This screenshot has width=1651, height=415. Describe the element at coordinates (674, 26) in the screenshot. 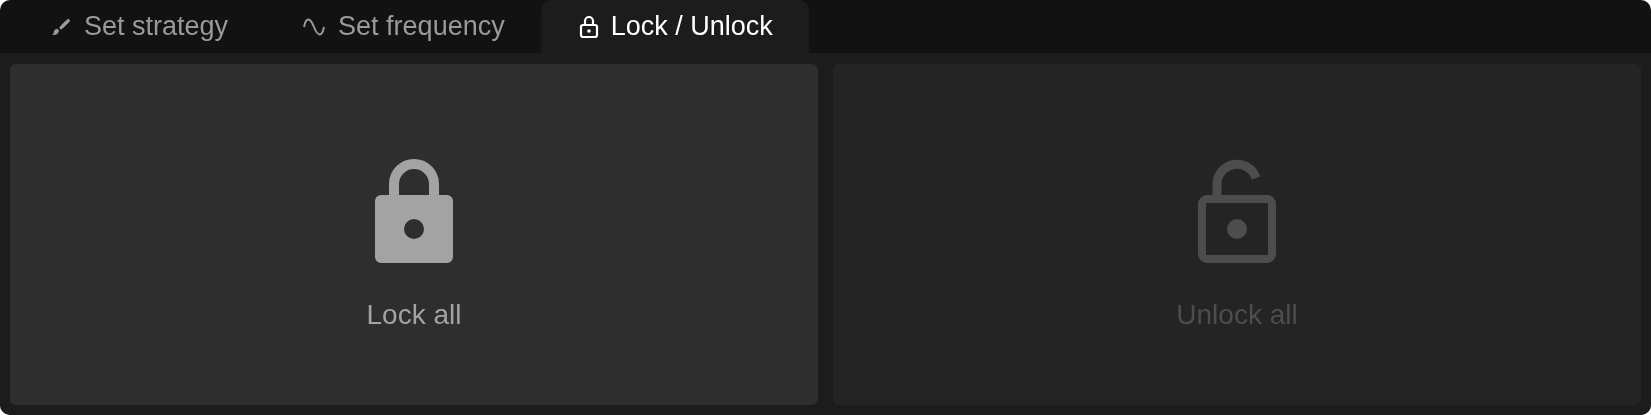

I see `tab: Lock / Unlock` at that location.